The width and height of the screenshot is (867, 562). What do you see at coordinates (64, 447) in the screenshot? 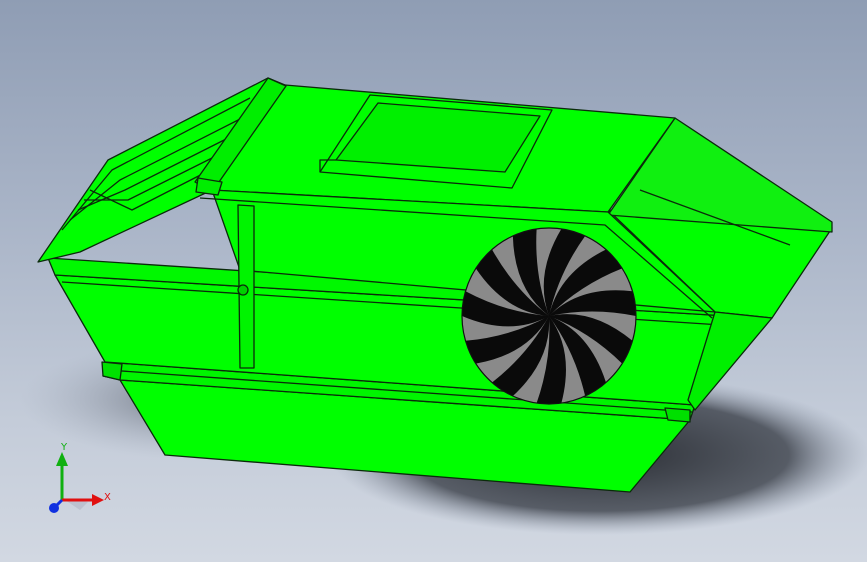
I see `y-axis-label: Y` at bounding box center [64, 447].